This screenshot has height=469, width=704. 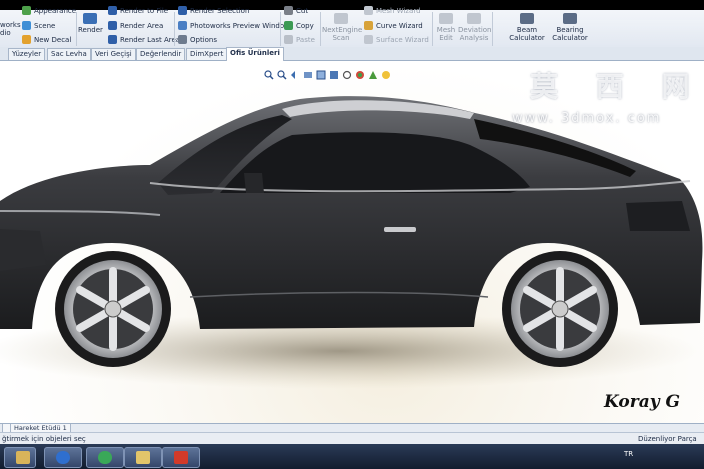 I want to click on paste-icon, so click(x=288, y=39).